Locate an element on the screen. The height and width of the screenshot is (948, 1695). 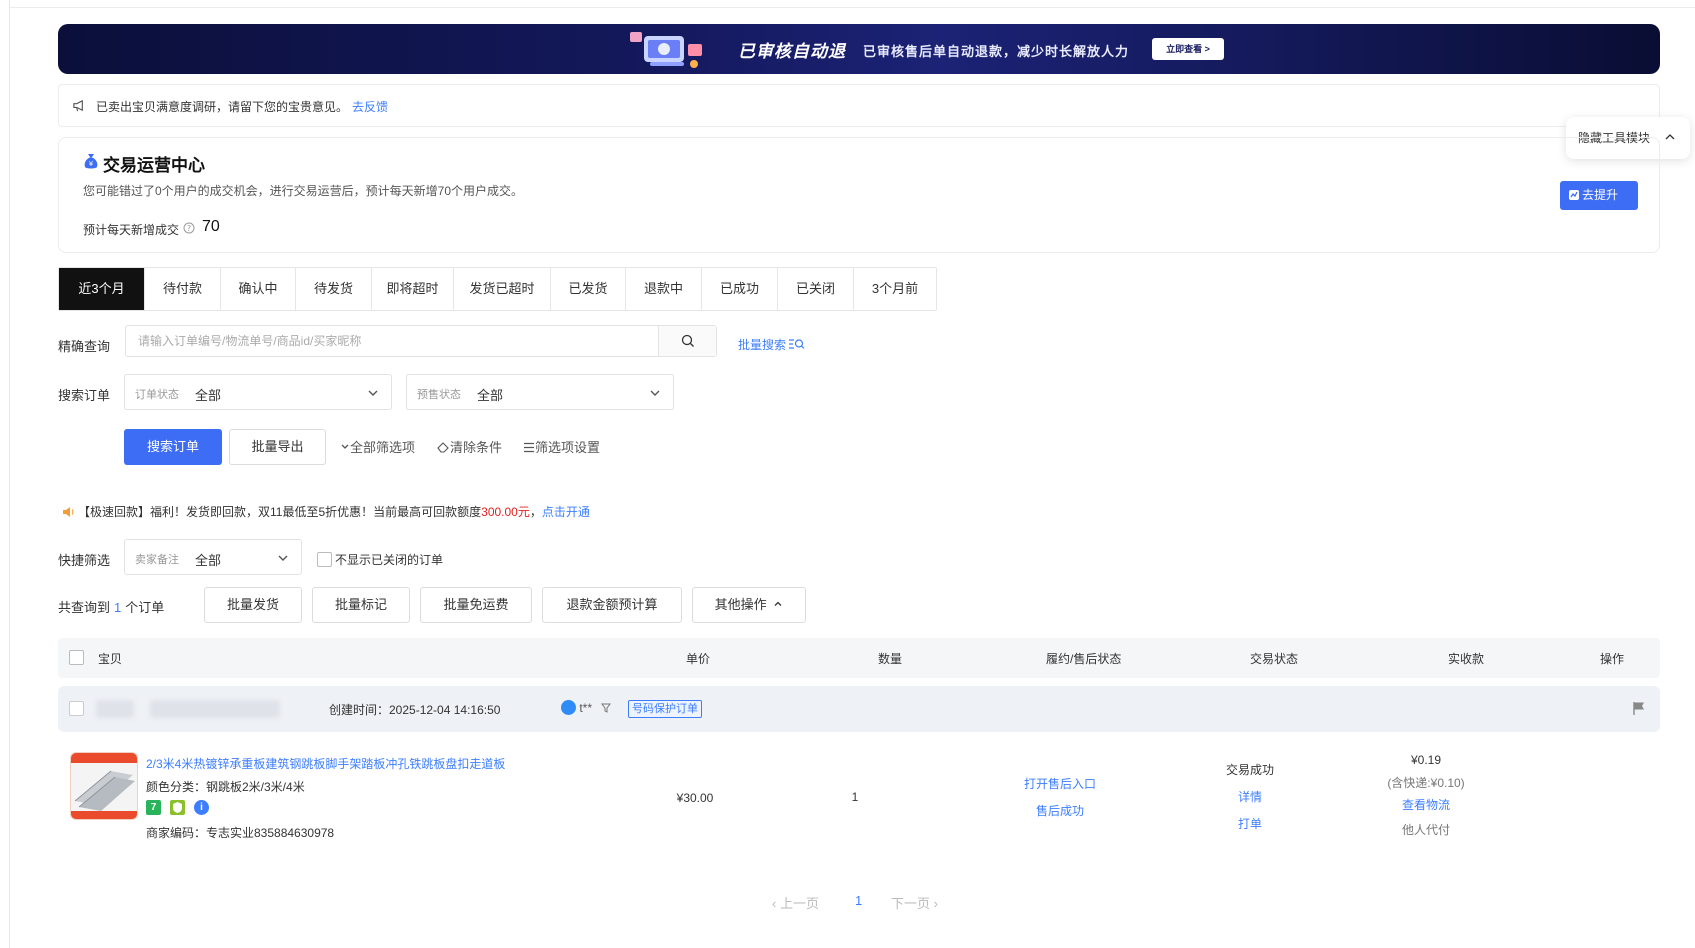
presale-status-label: 预售状态 is located at coordinates (439, 395).